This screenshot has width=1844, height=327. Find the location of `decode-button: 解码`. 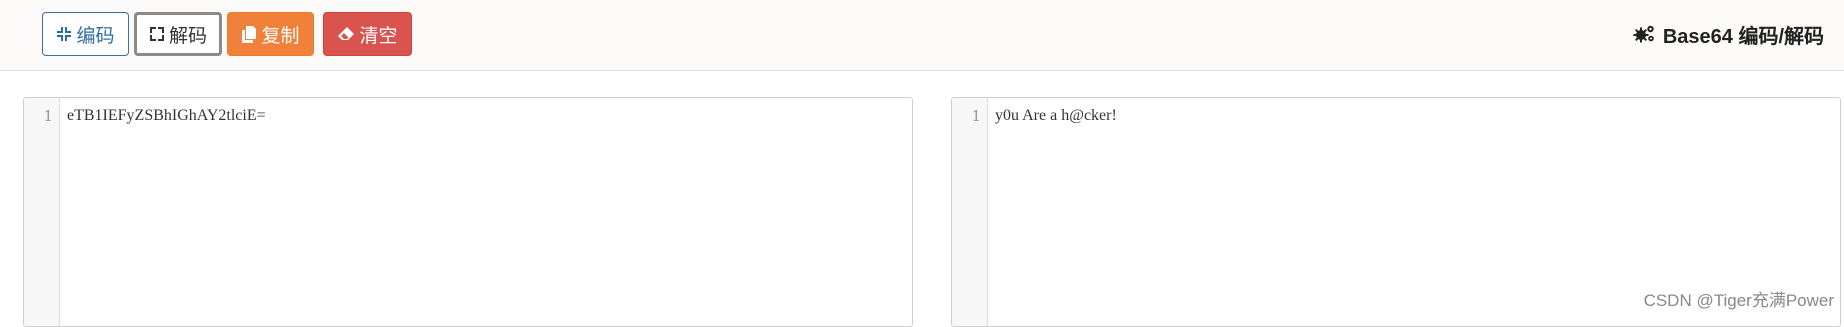

decode-button: 解码 is located at coordinates (178, 34).